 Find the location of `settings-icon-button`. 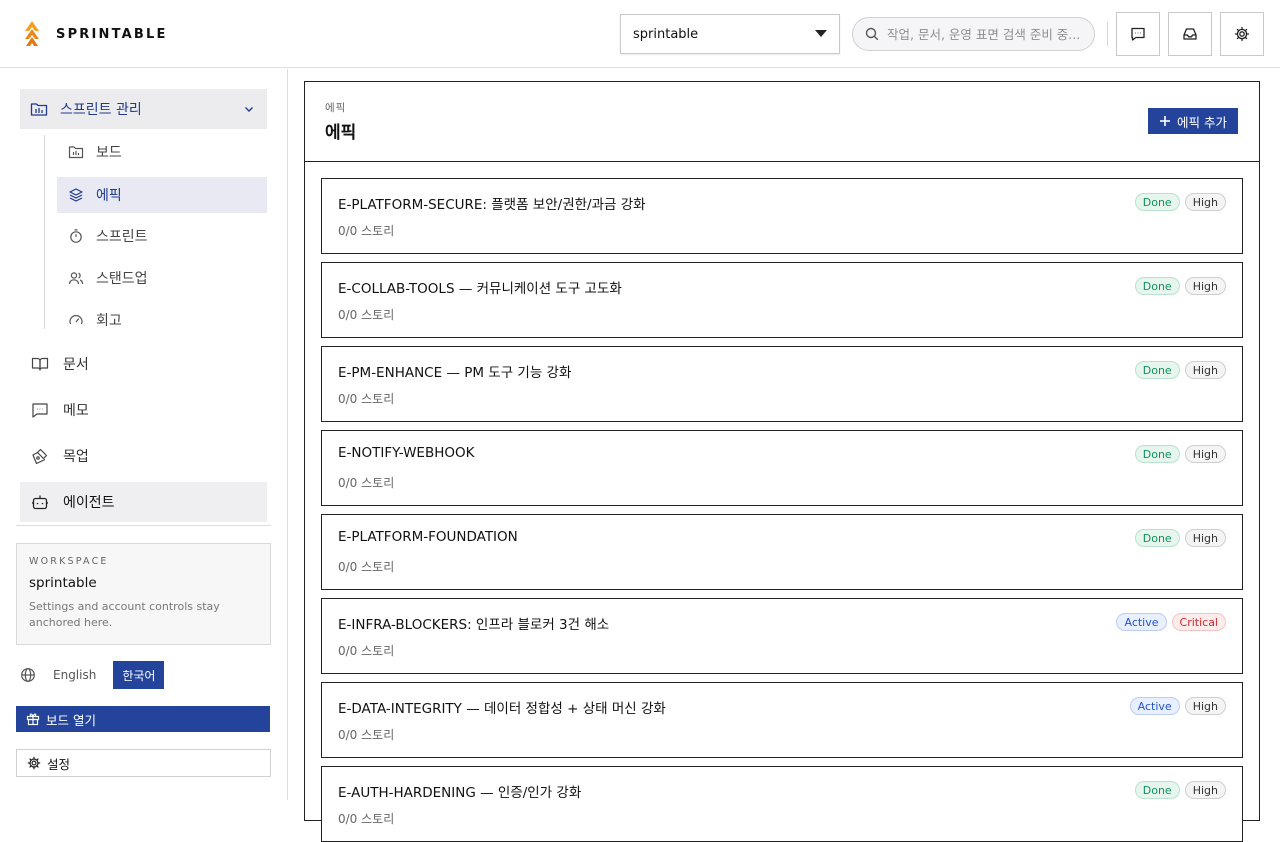

settings-icon-button is located at coordinates (1242, 34).